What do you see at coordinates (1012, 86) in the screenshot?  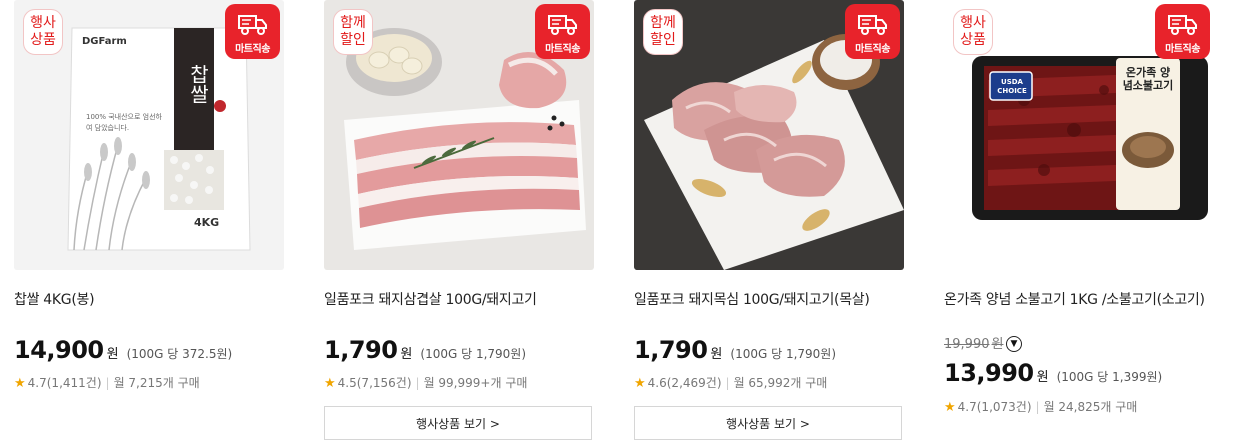 I see `package-tag: USDA CHOICE` at bounding box center [1012, 86].